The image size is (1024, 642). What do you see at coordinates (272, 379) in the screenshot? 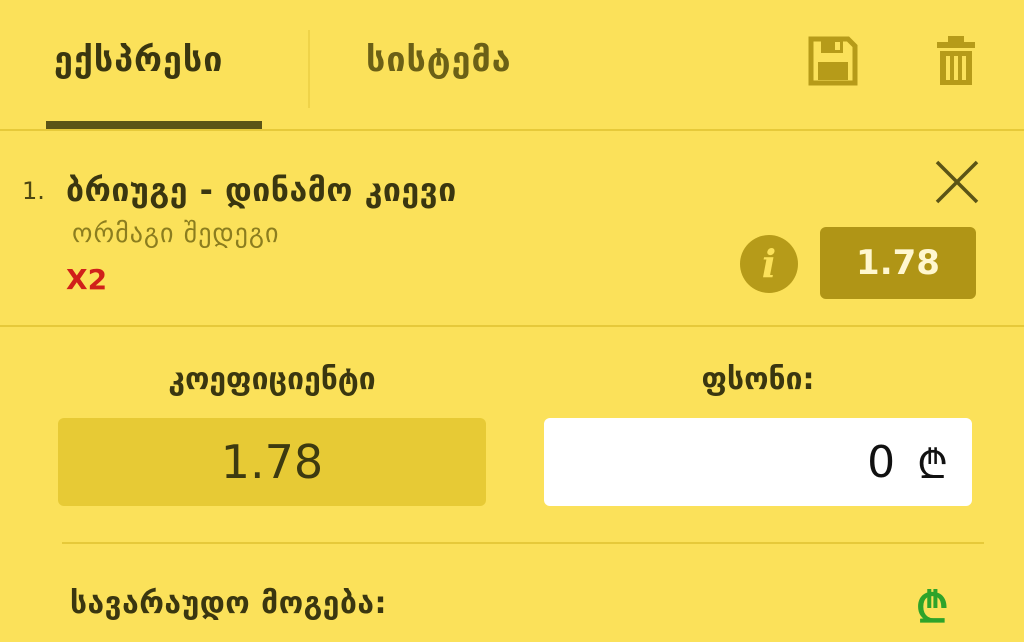
I see `coefficient-label: კოეფიციენტი` at bounding box center [272, 379].